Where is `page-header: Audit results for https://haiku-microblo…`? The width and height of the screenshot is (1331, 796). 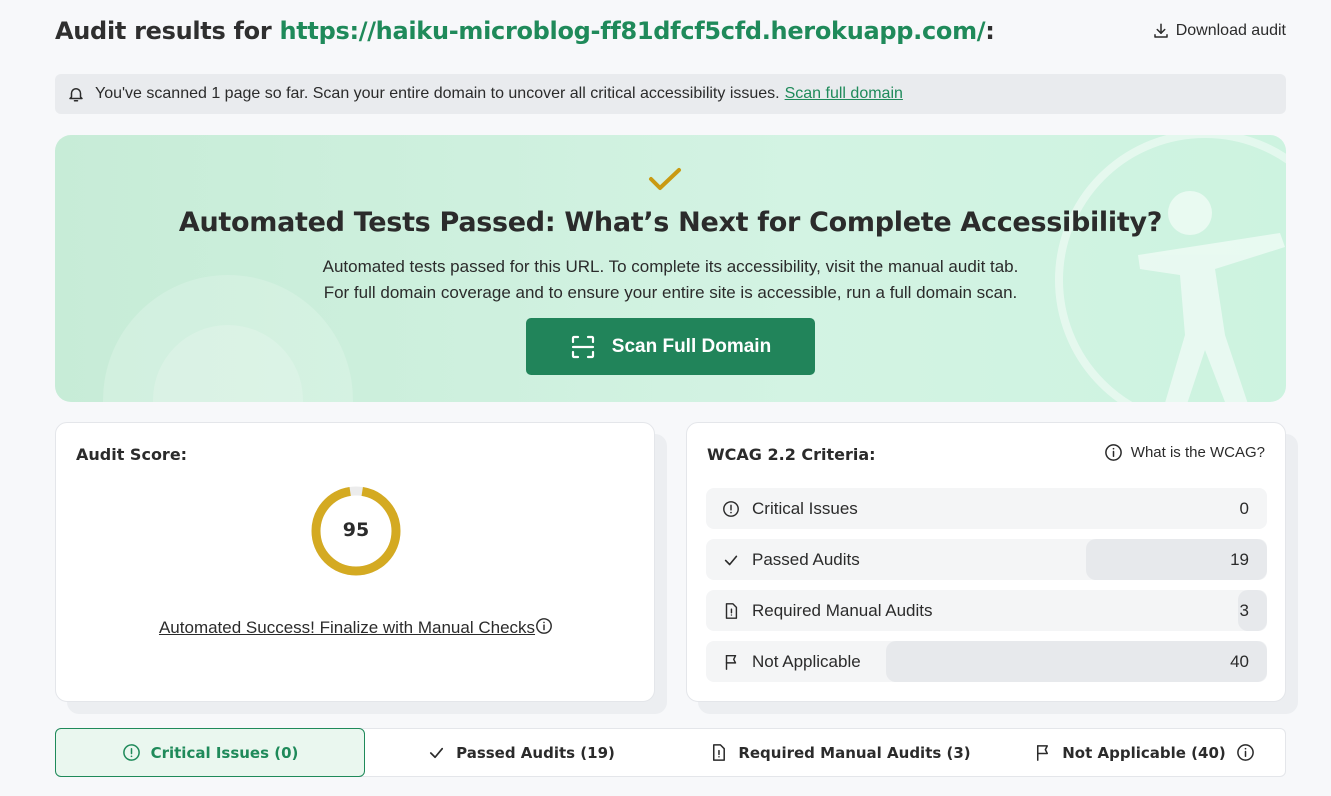
page-header: Audit results for https://haiku-microblo… is located at coordinates (670, 32).